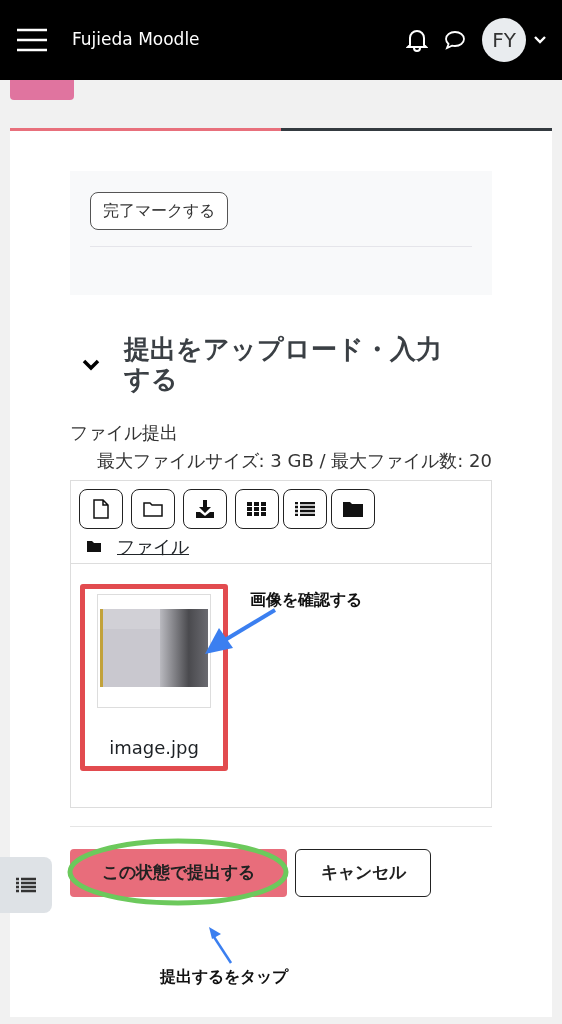 Image resolution: width=562 pixels, height=1024 pixels. What do you see at coordinates (154, 677) in the screenshot?
I see `file-tile: image.jpg` at bounding box center [154, 677].